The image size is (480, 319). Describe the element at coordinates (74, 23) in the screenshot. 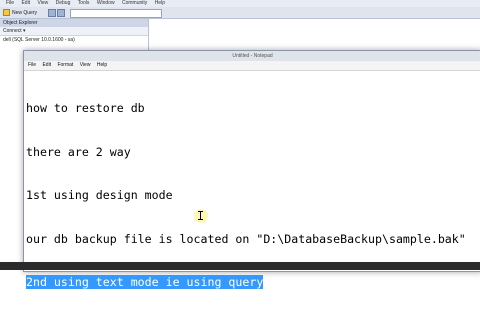

I see `object-explorer-title: Object Explorer` at that location.